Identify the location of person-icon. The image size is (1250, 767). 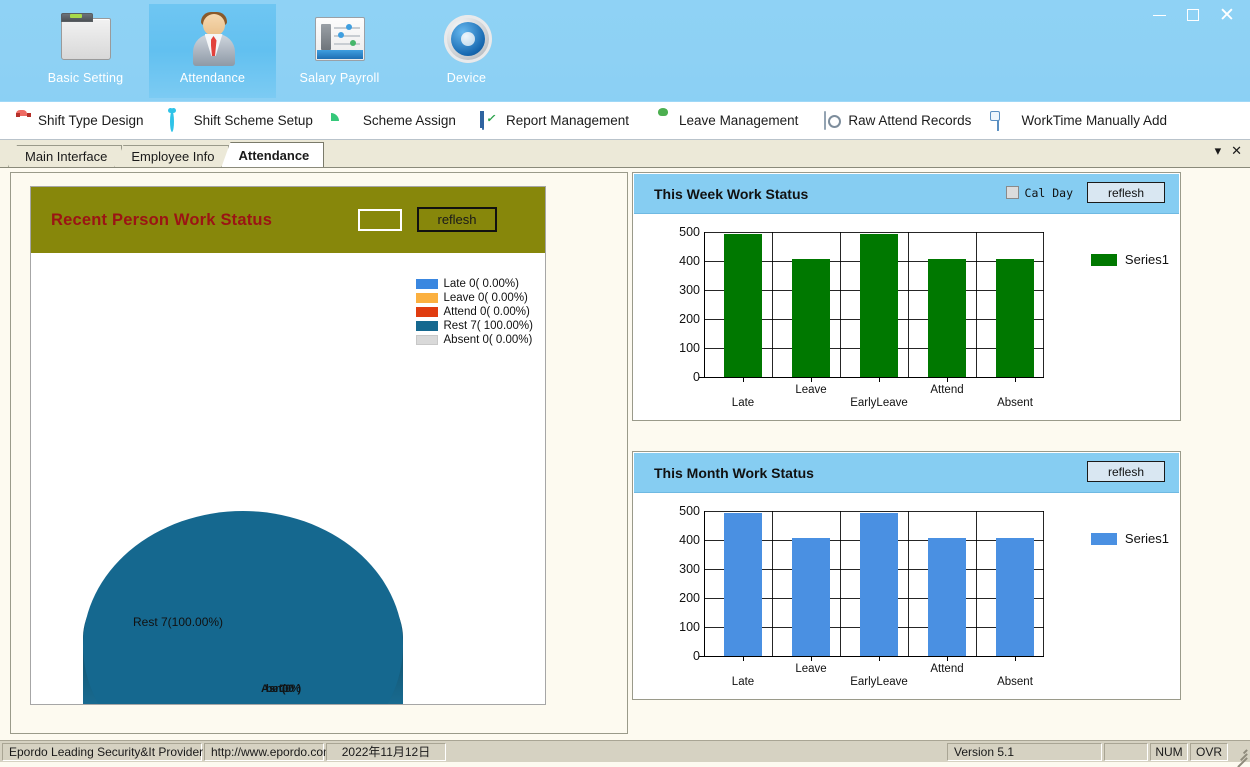
(213, 40).